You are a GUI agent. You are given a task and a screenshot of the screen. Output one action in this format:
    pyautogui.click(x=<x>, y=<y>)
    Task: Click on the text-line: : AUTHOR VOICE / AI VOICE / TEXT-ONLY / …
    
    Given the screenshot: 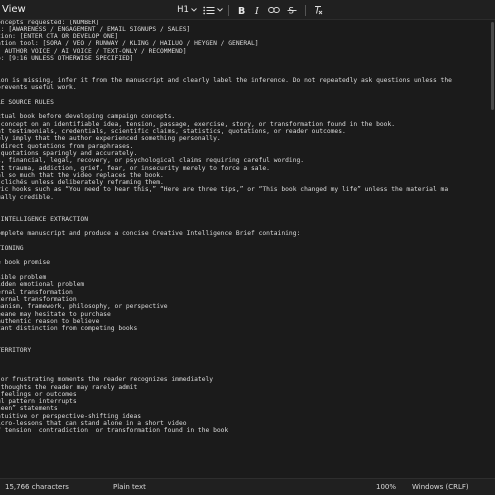 What is the action you would take?
    pyautogui.click(x=93, y=51)
    